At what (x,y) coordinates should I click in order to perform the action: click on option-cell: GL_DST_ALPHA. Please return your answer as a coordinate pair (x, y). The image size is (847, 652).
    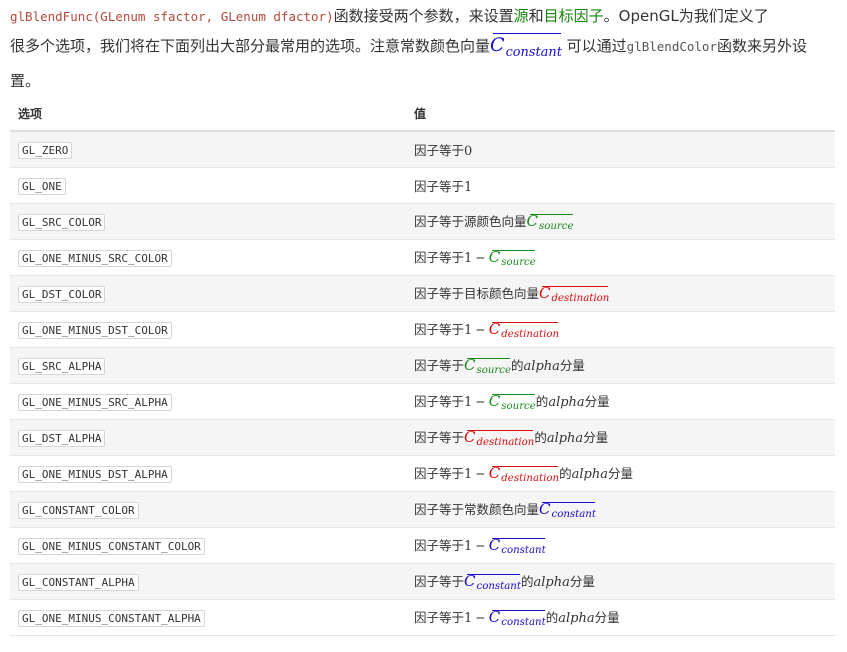
    Looking at the image, I should click on (208, 437).